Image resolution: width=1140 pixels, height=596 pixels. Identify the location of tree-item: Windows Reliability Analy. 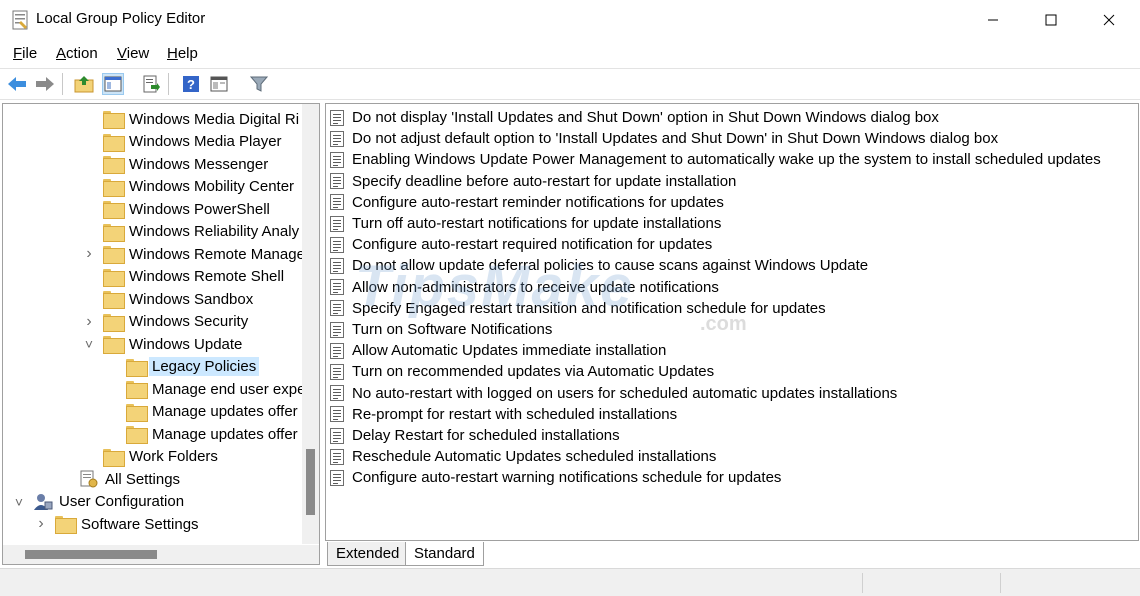
(201, 232).